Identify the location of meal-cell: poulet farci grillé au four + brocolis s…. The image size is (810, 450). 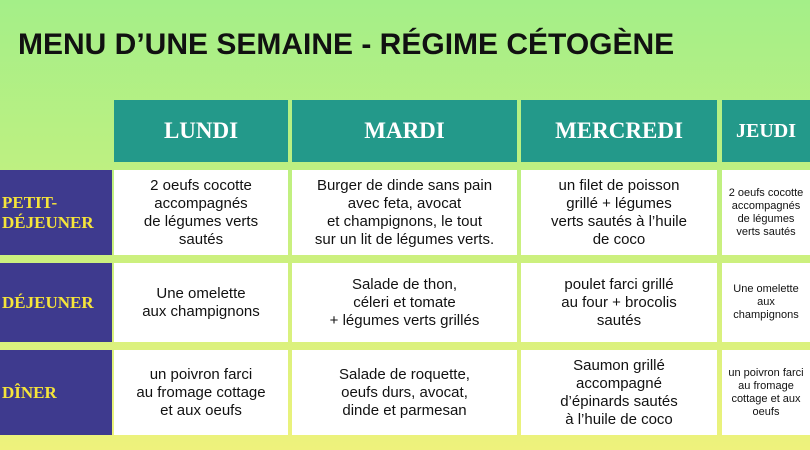
(619, 302).